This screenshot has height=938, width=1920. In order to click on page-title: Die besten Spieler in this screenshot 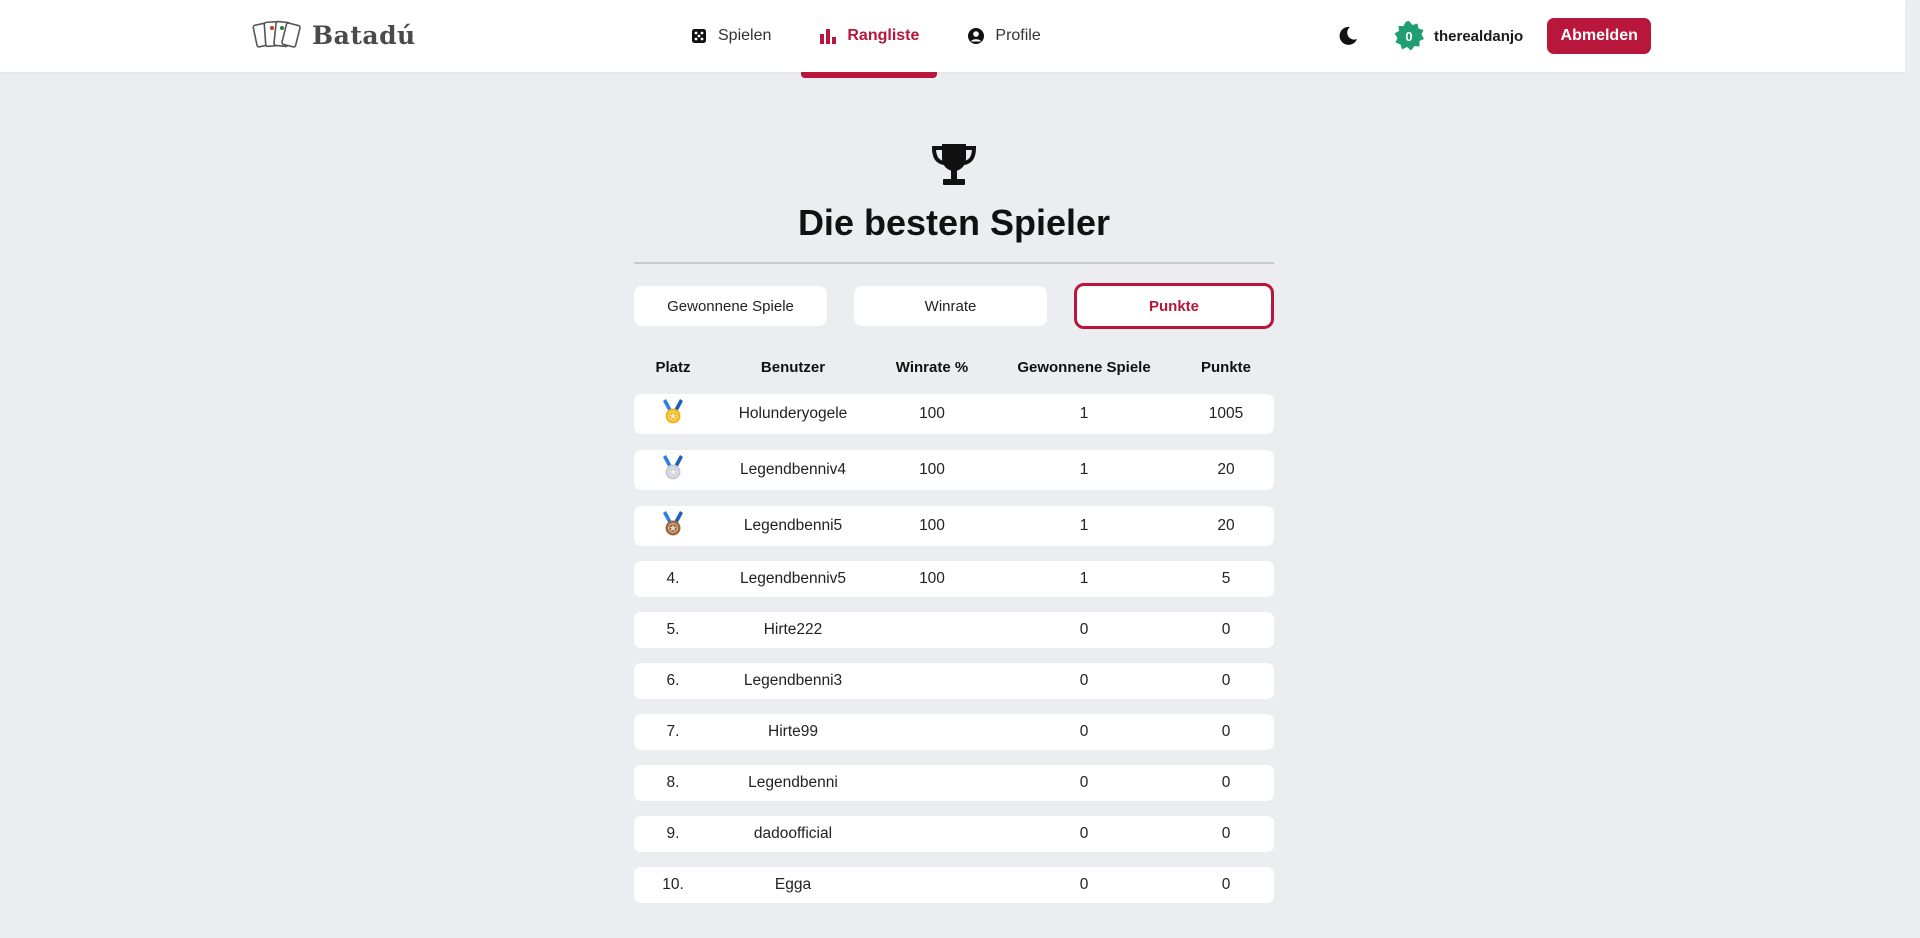, I will do `click(954, 222)`.